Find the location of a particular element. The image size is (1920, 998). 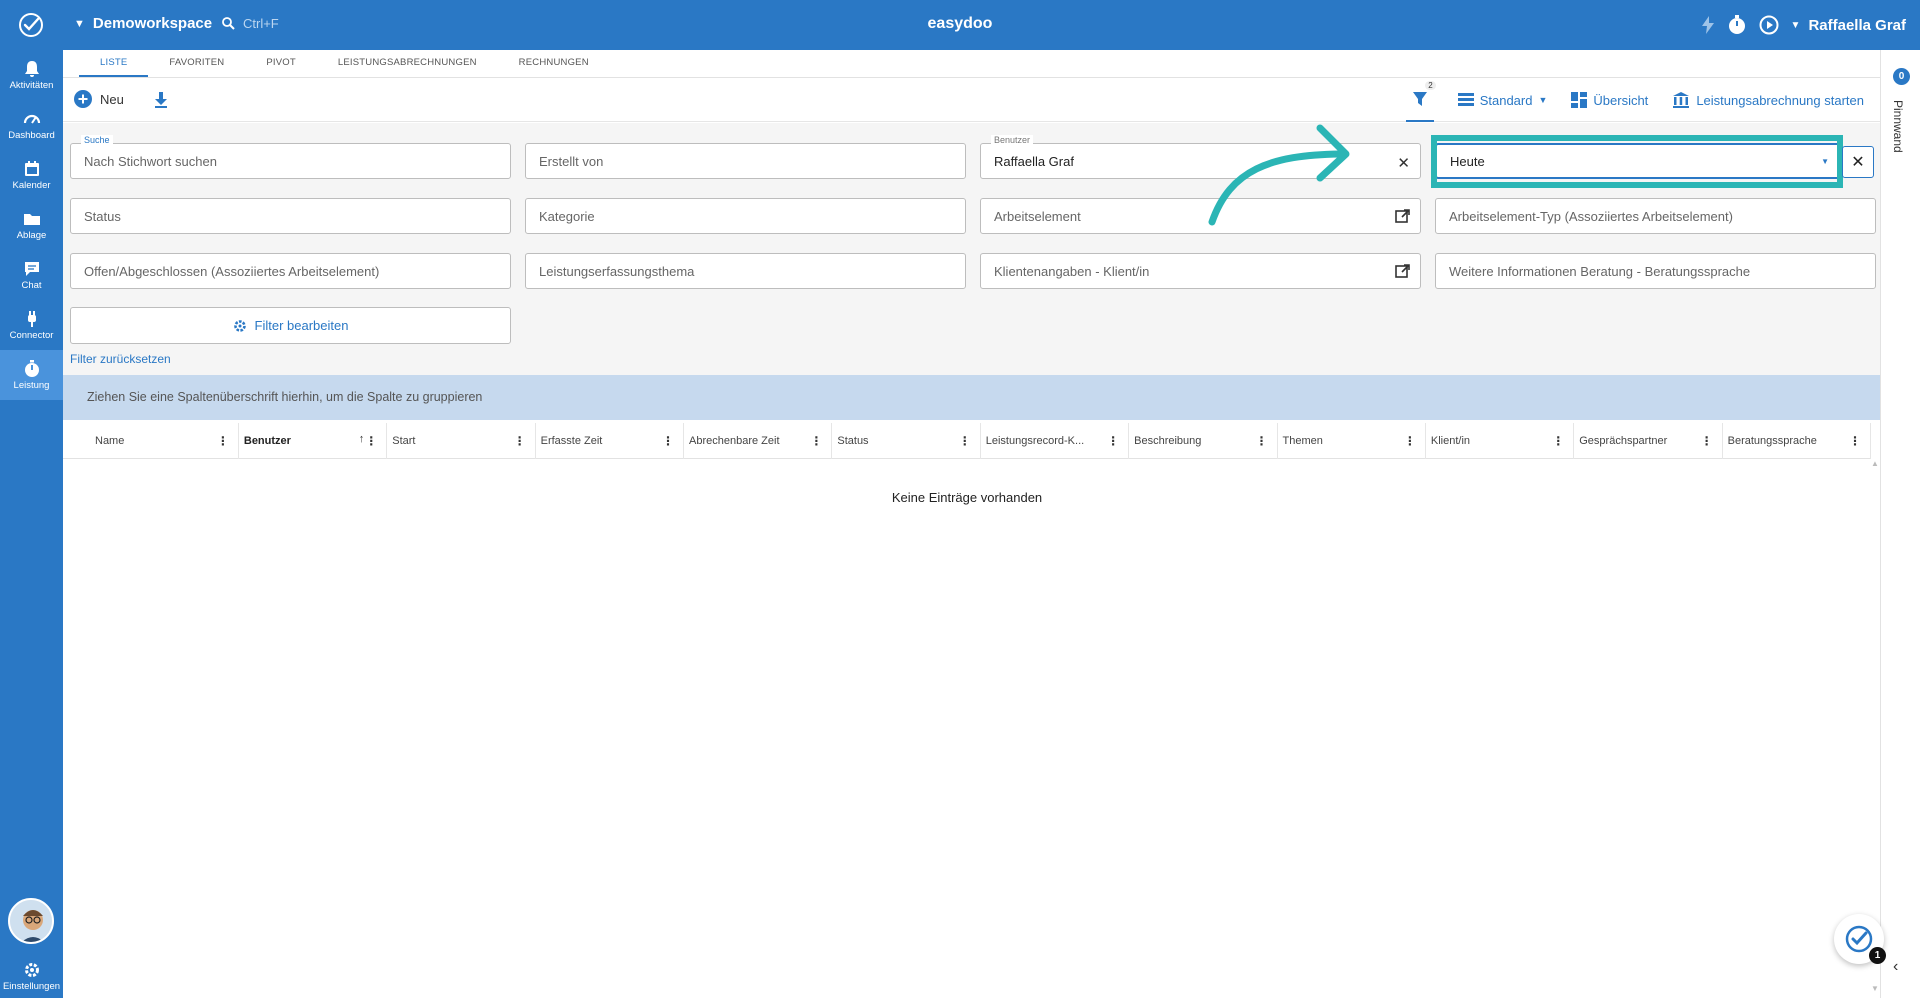

plus-circle-icon is located at coordinates (83, 99).